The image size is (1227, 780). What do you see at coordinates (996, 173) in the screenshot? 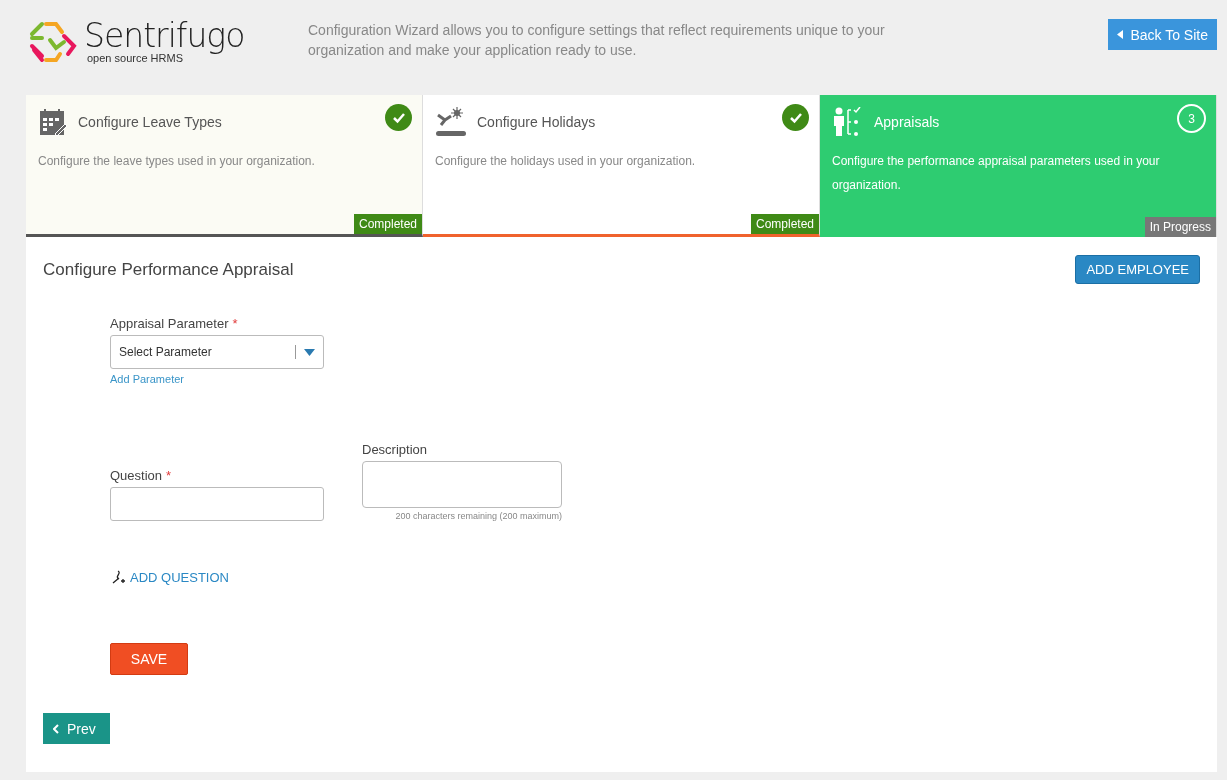
I see `step-description: Configure the performance appraisal parameters used in your organization.` at bounding box center [996, 173].